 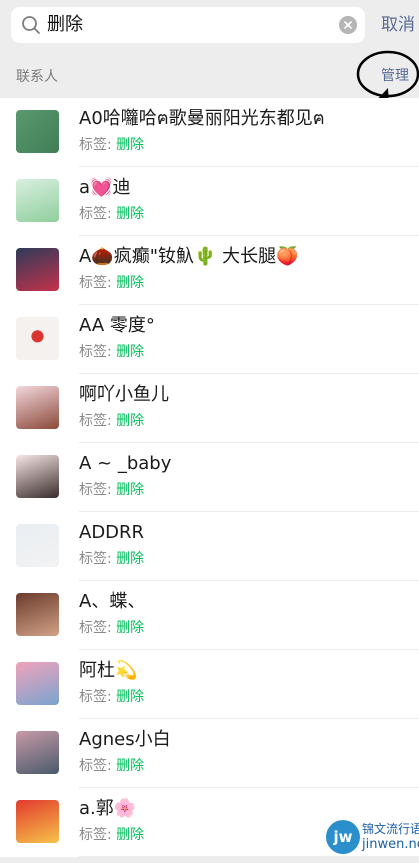 What do you see at coordinates (124, 394) in the screenshot?
I see `contact-name: 啊吖小鱼儿` at bounding box center [124, 394].